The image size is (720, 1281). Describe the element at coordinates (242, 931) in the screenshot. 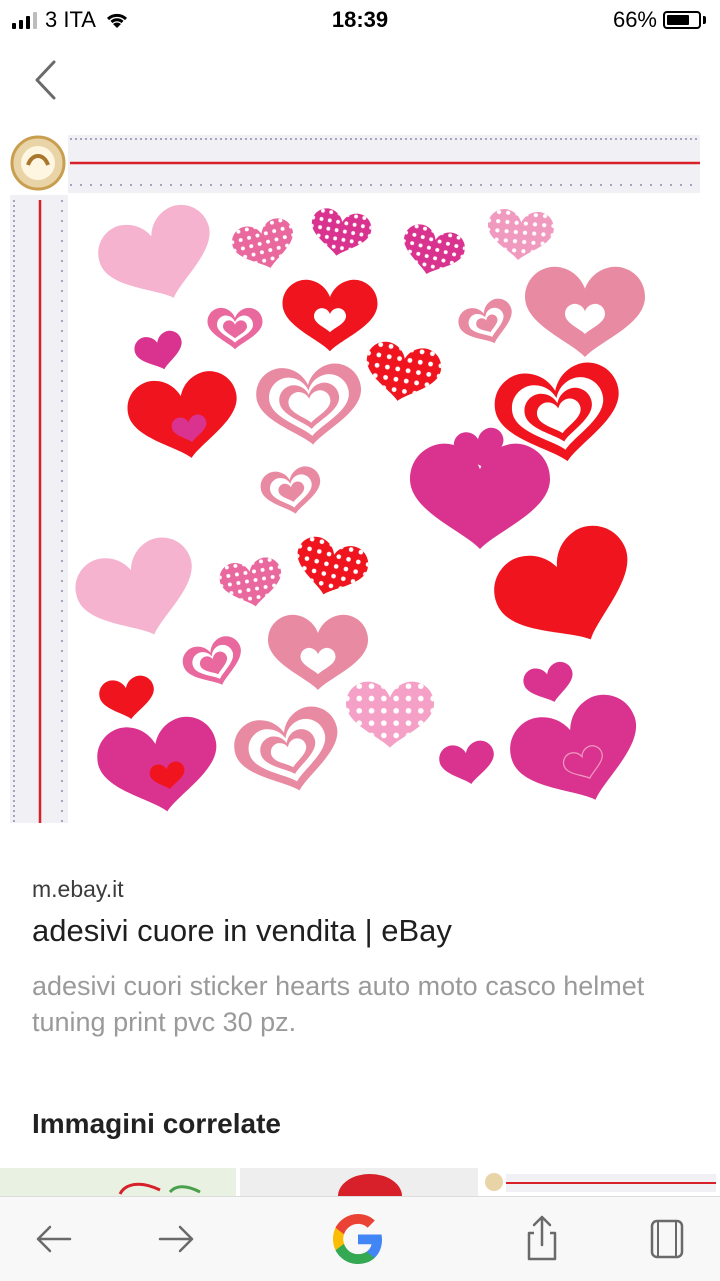

I see `result-title: adesivi cuore in vendita | eBay` at that location.